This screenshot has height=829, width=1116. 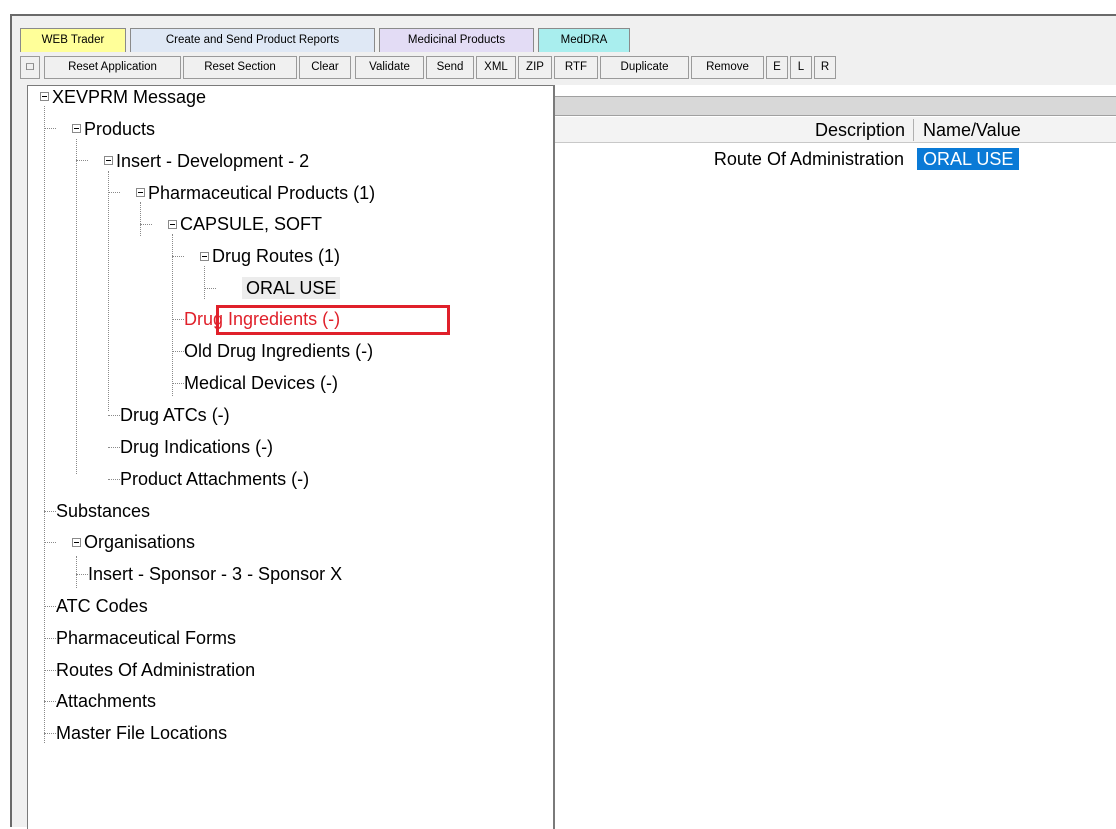 I want to click on rtf-button: RTF, so click(x=576, y=67).